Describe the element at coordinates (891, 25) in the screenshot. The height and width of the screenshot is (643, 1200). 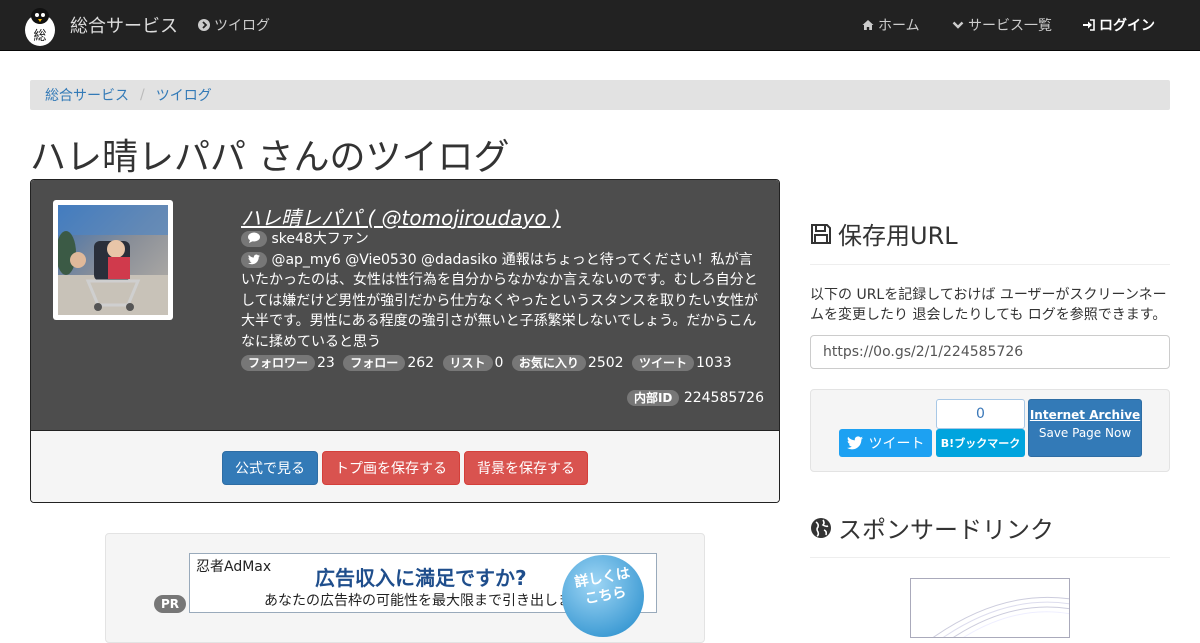
I see `nav-home: ホーム` at that location.